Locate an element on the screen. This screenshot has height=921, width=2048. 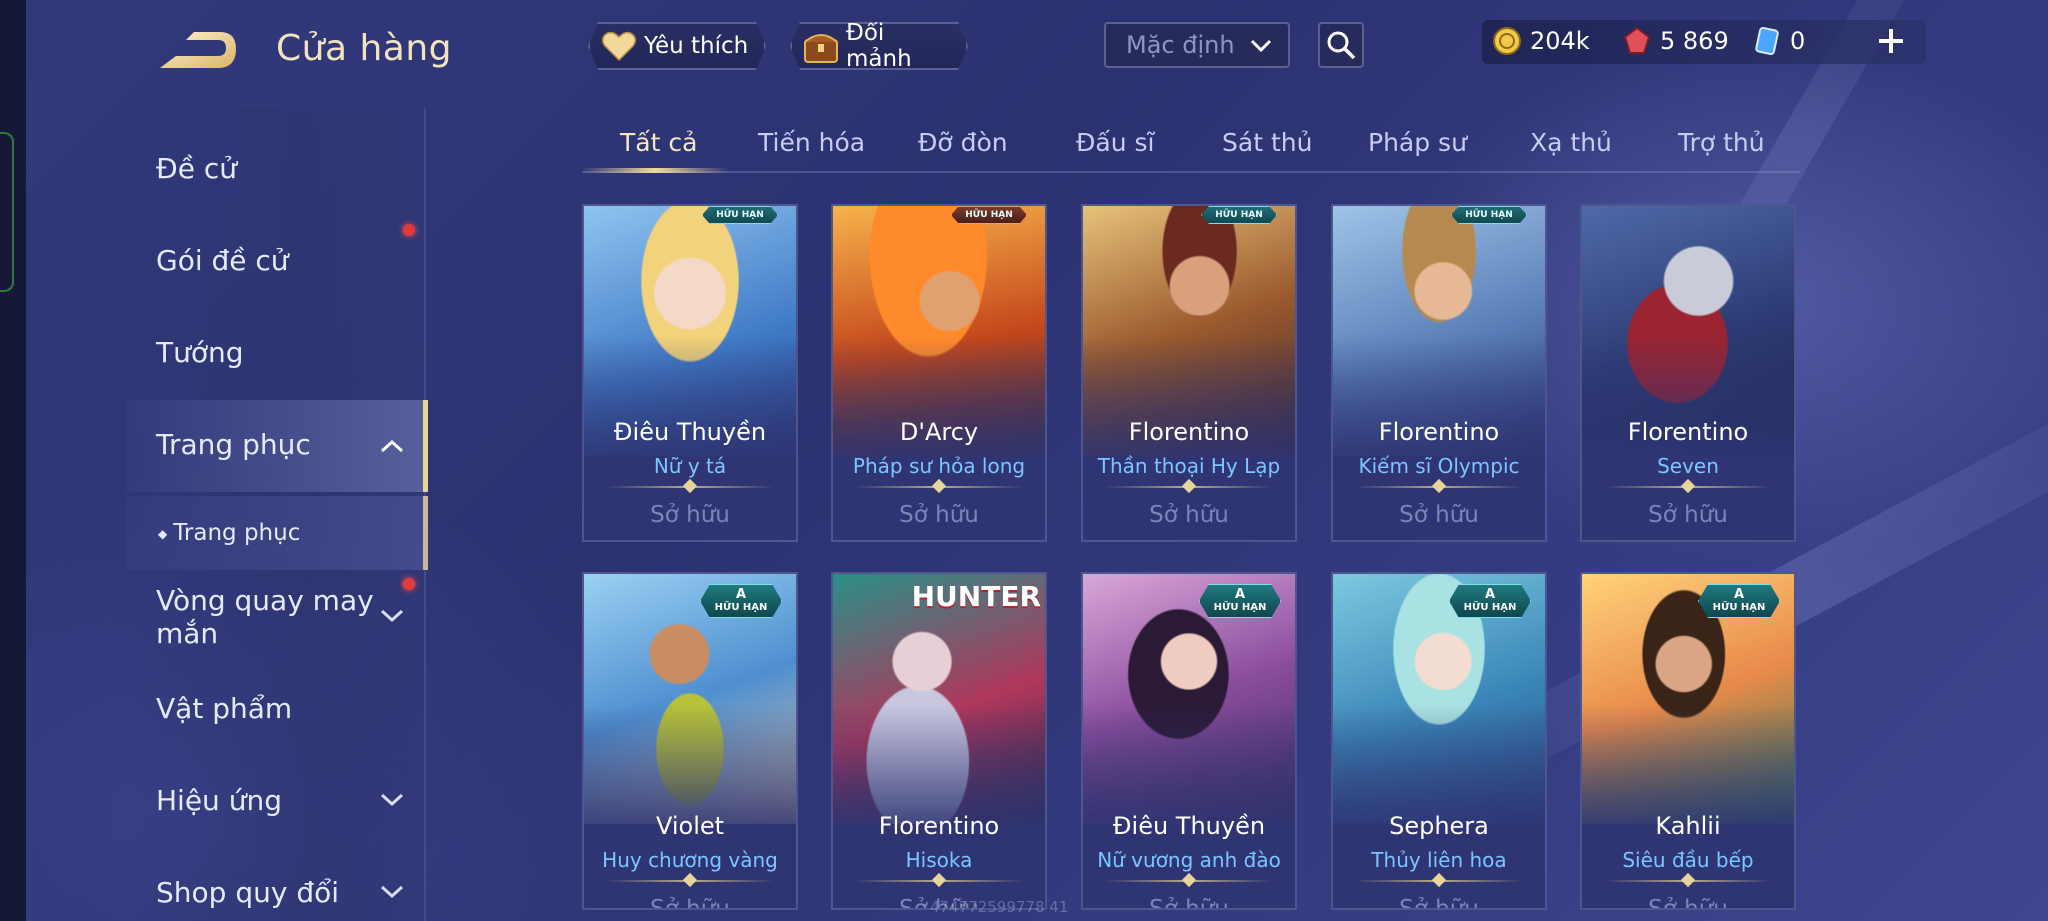
page-title: Cửa hàng is located at coordinates (364, 48).